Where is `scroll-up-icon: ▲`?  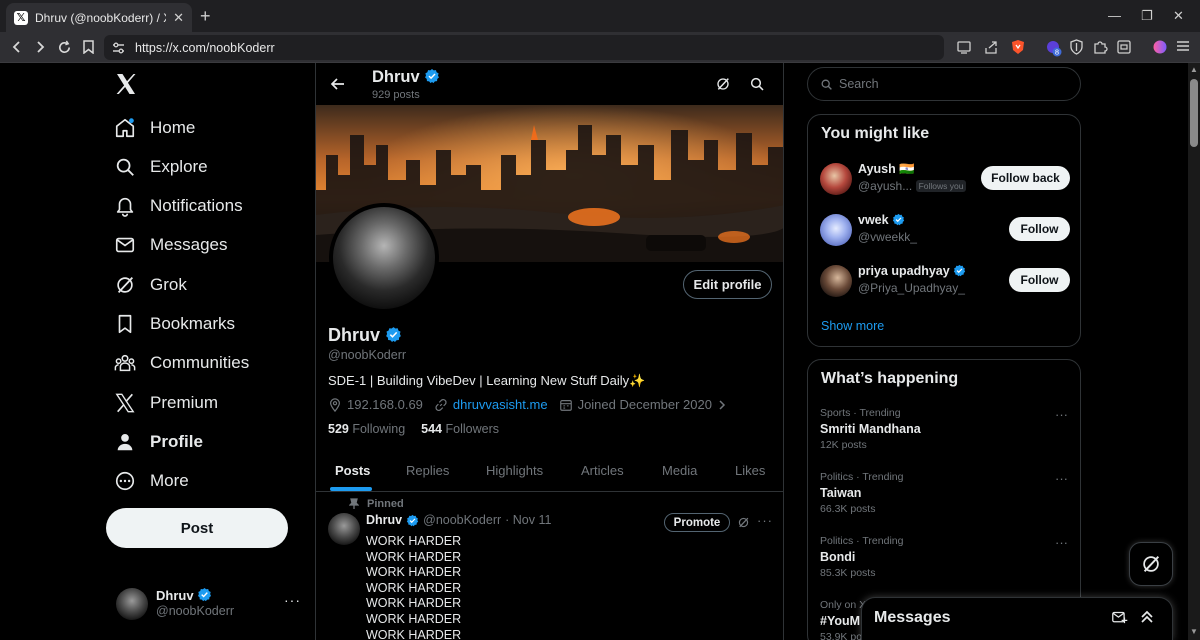 scroll-up-icon: ▲ is located at coordinates (1194, 69).